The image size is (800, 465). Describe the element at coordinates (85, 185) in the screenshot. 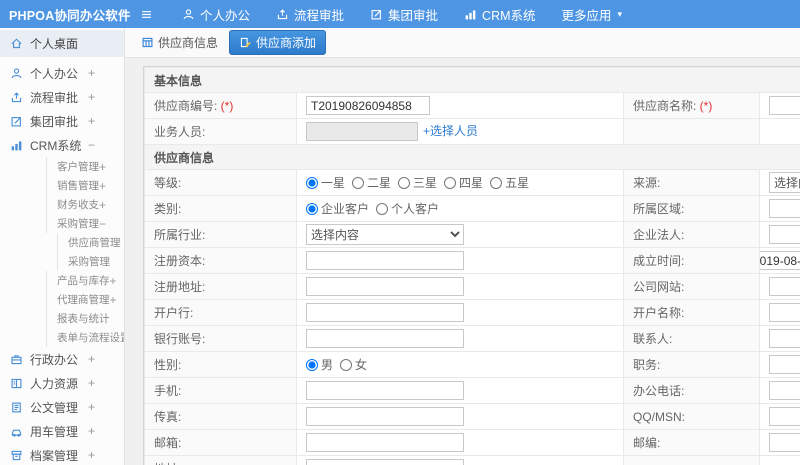

I see `sidebar-item-sales-mgmt: 销售管理 +` at that location.